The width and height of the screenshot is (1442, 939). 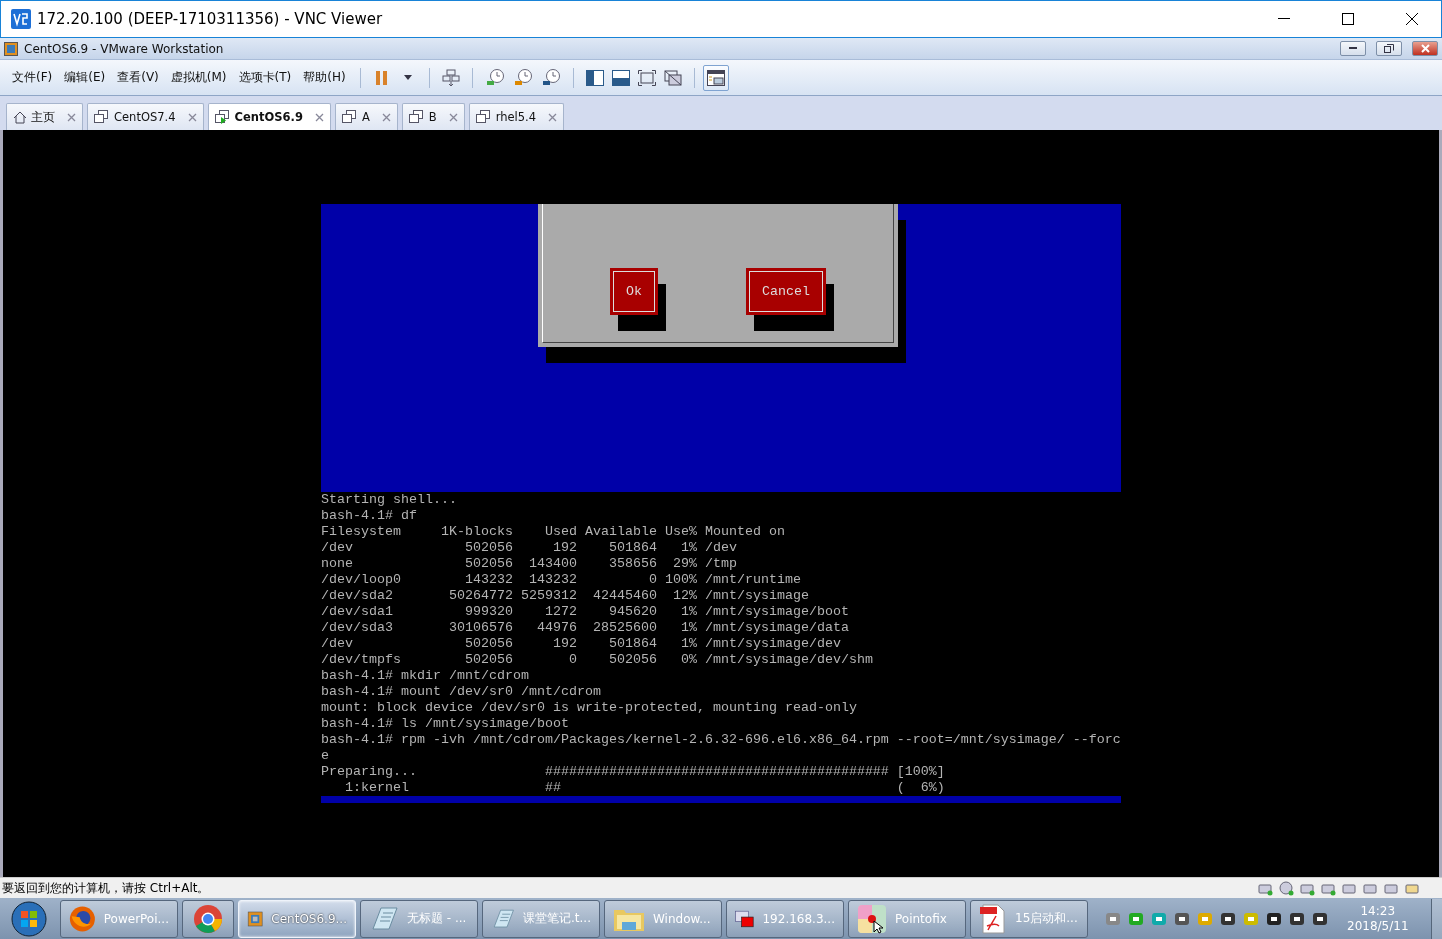 What do you see at coordinates (124, 48) in the screenshot?
I see `window-title: CentOS6.9 - VMware Workstation` at bounding box center [124, 48].